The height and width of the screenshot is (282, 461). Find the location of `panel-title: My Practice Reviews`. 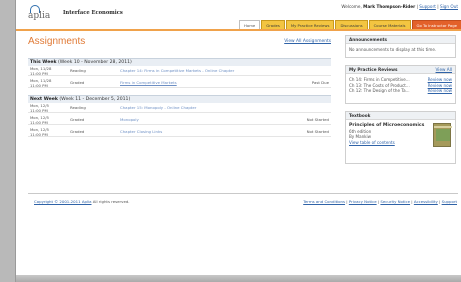

panel-title: My Practice Reviews is located at coordinates (373, 69).